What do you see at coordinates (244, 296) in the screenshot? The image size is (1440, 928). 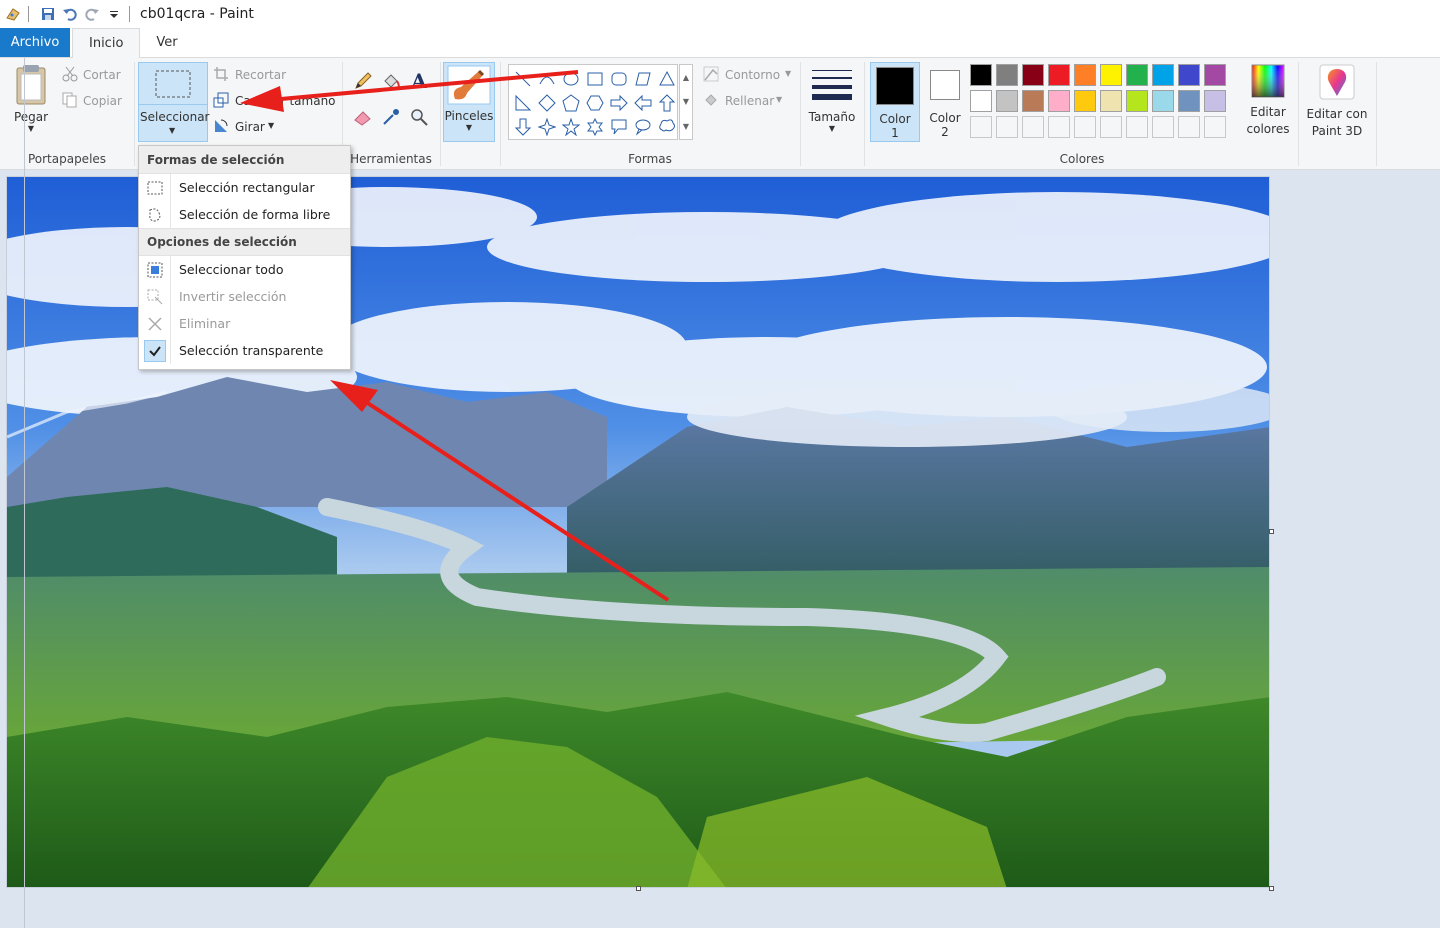 I see `menu-item-invert-selection: Invertir selección` at bounding box center [244, 296].